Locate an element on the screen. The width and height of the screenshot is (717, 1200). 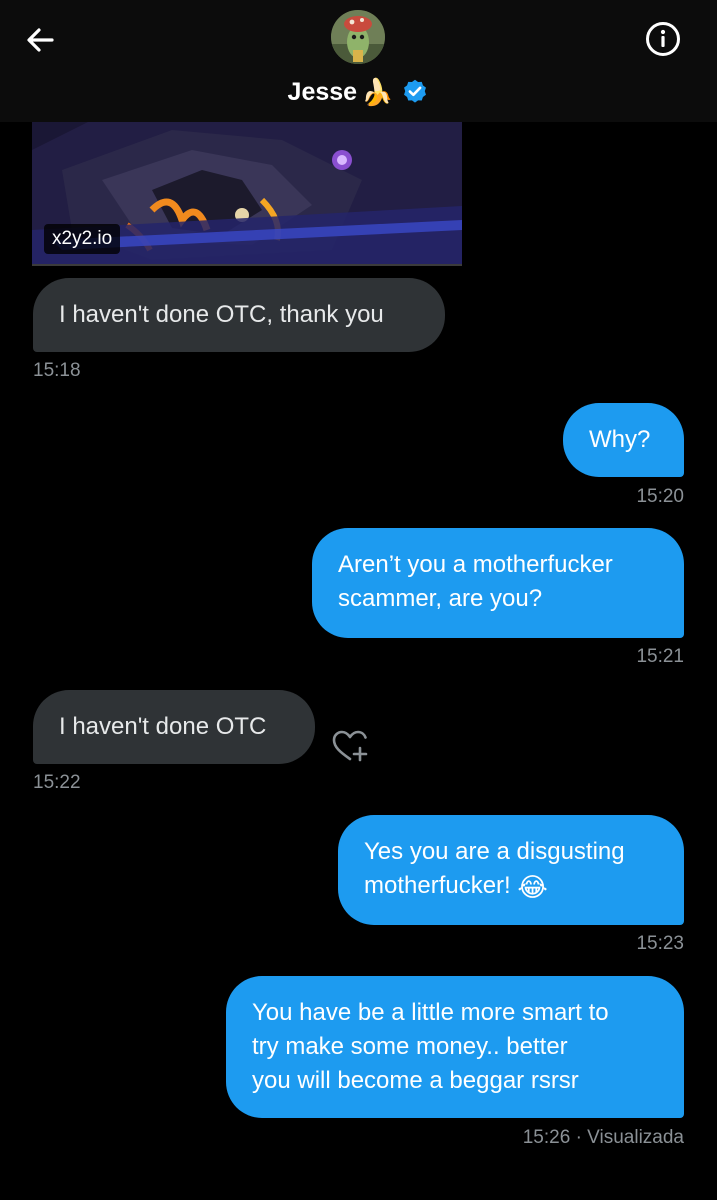
message-text-line: try make some money.. better is located at coordinates (410, 1046).